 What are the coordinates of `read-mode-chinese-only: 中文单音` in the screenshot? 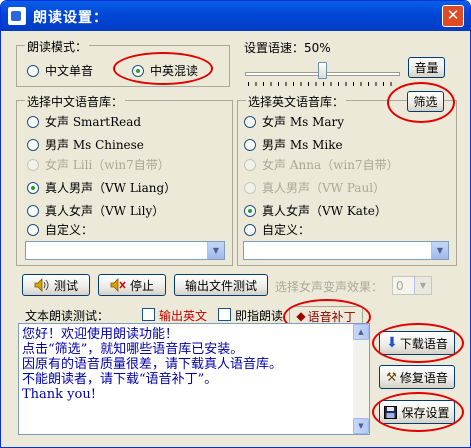 It's located at (60, 70).